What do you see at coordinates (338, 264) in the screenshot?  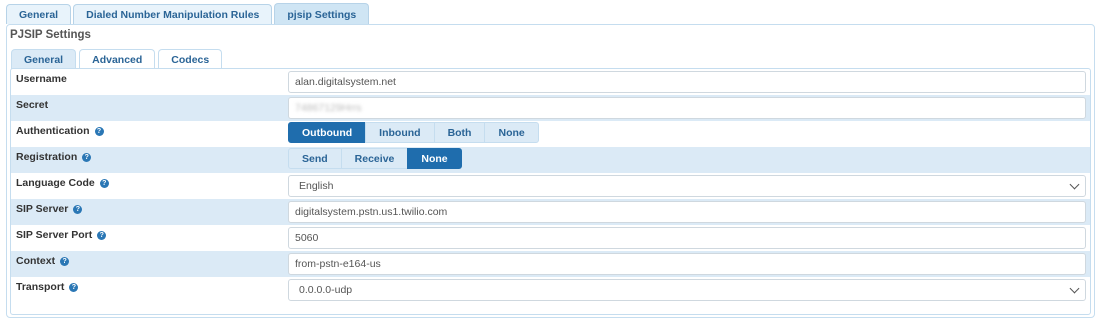 I see `context-value: from-pstn-e164-us` at bounding box center [338, 264].